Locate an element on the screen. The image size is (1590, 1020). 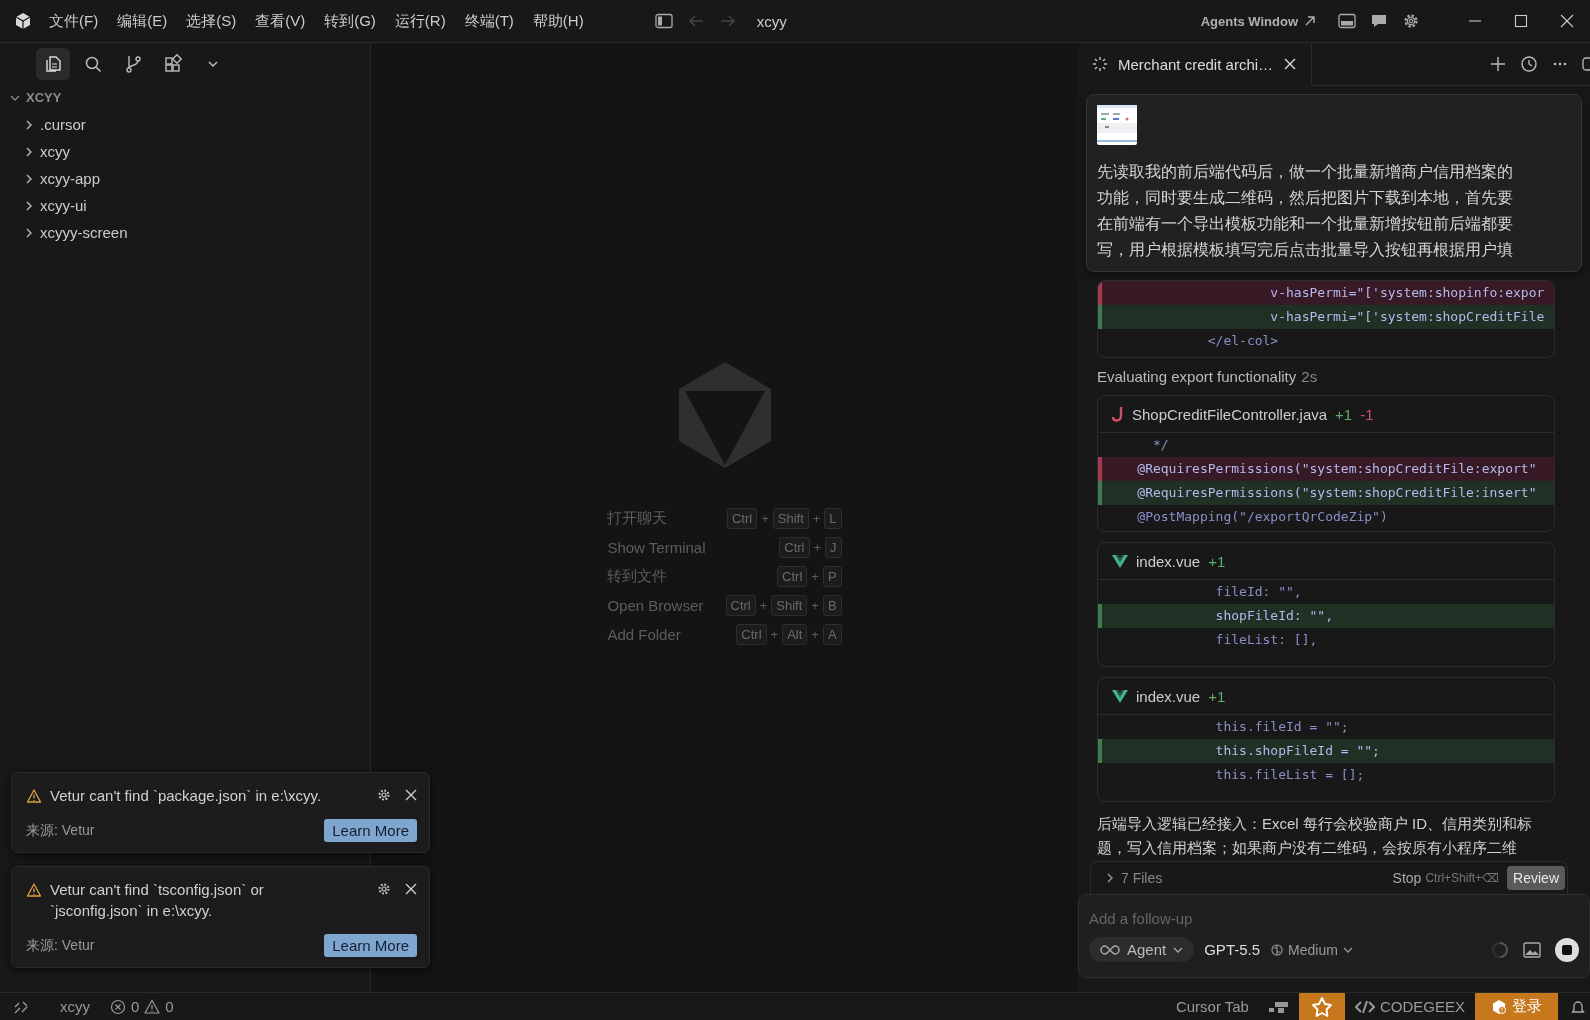
star-logo-icon is located at coordinates (1321, 1006).